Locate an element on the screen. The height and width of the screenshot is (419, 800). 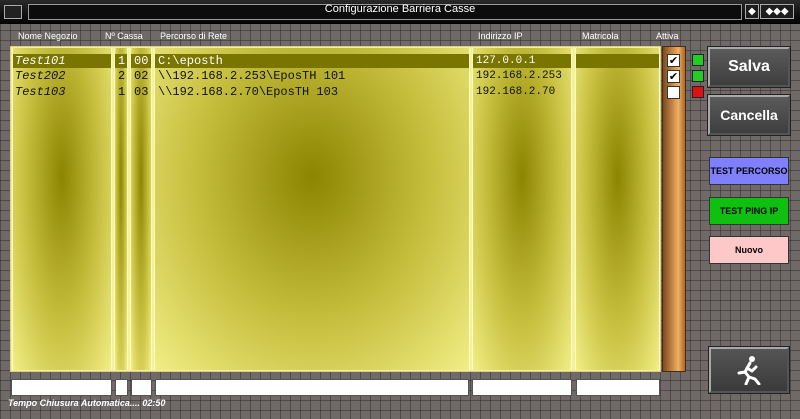
filter-matricola-input is located at coordinates (618, 387).